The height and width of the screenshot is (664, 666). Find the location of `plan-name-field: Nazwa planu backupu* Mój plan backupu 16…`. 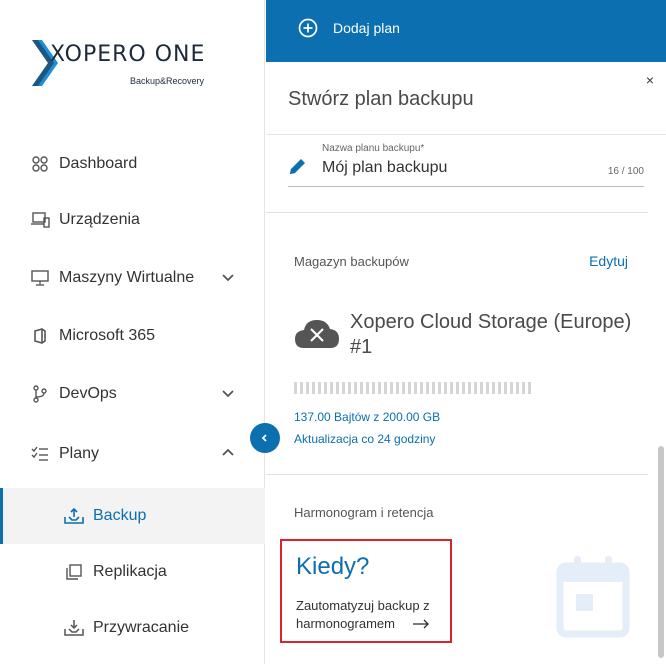

plan-name-field: Nazwa planu backupu* Mój plan backupu 16… is located at coordinates (466, 165).